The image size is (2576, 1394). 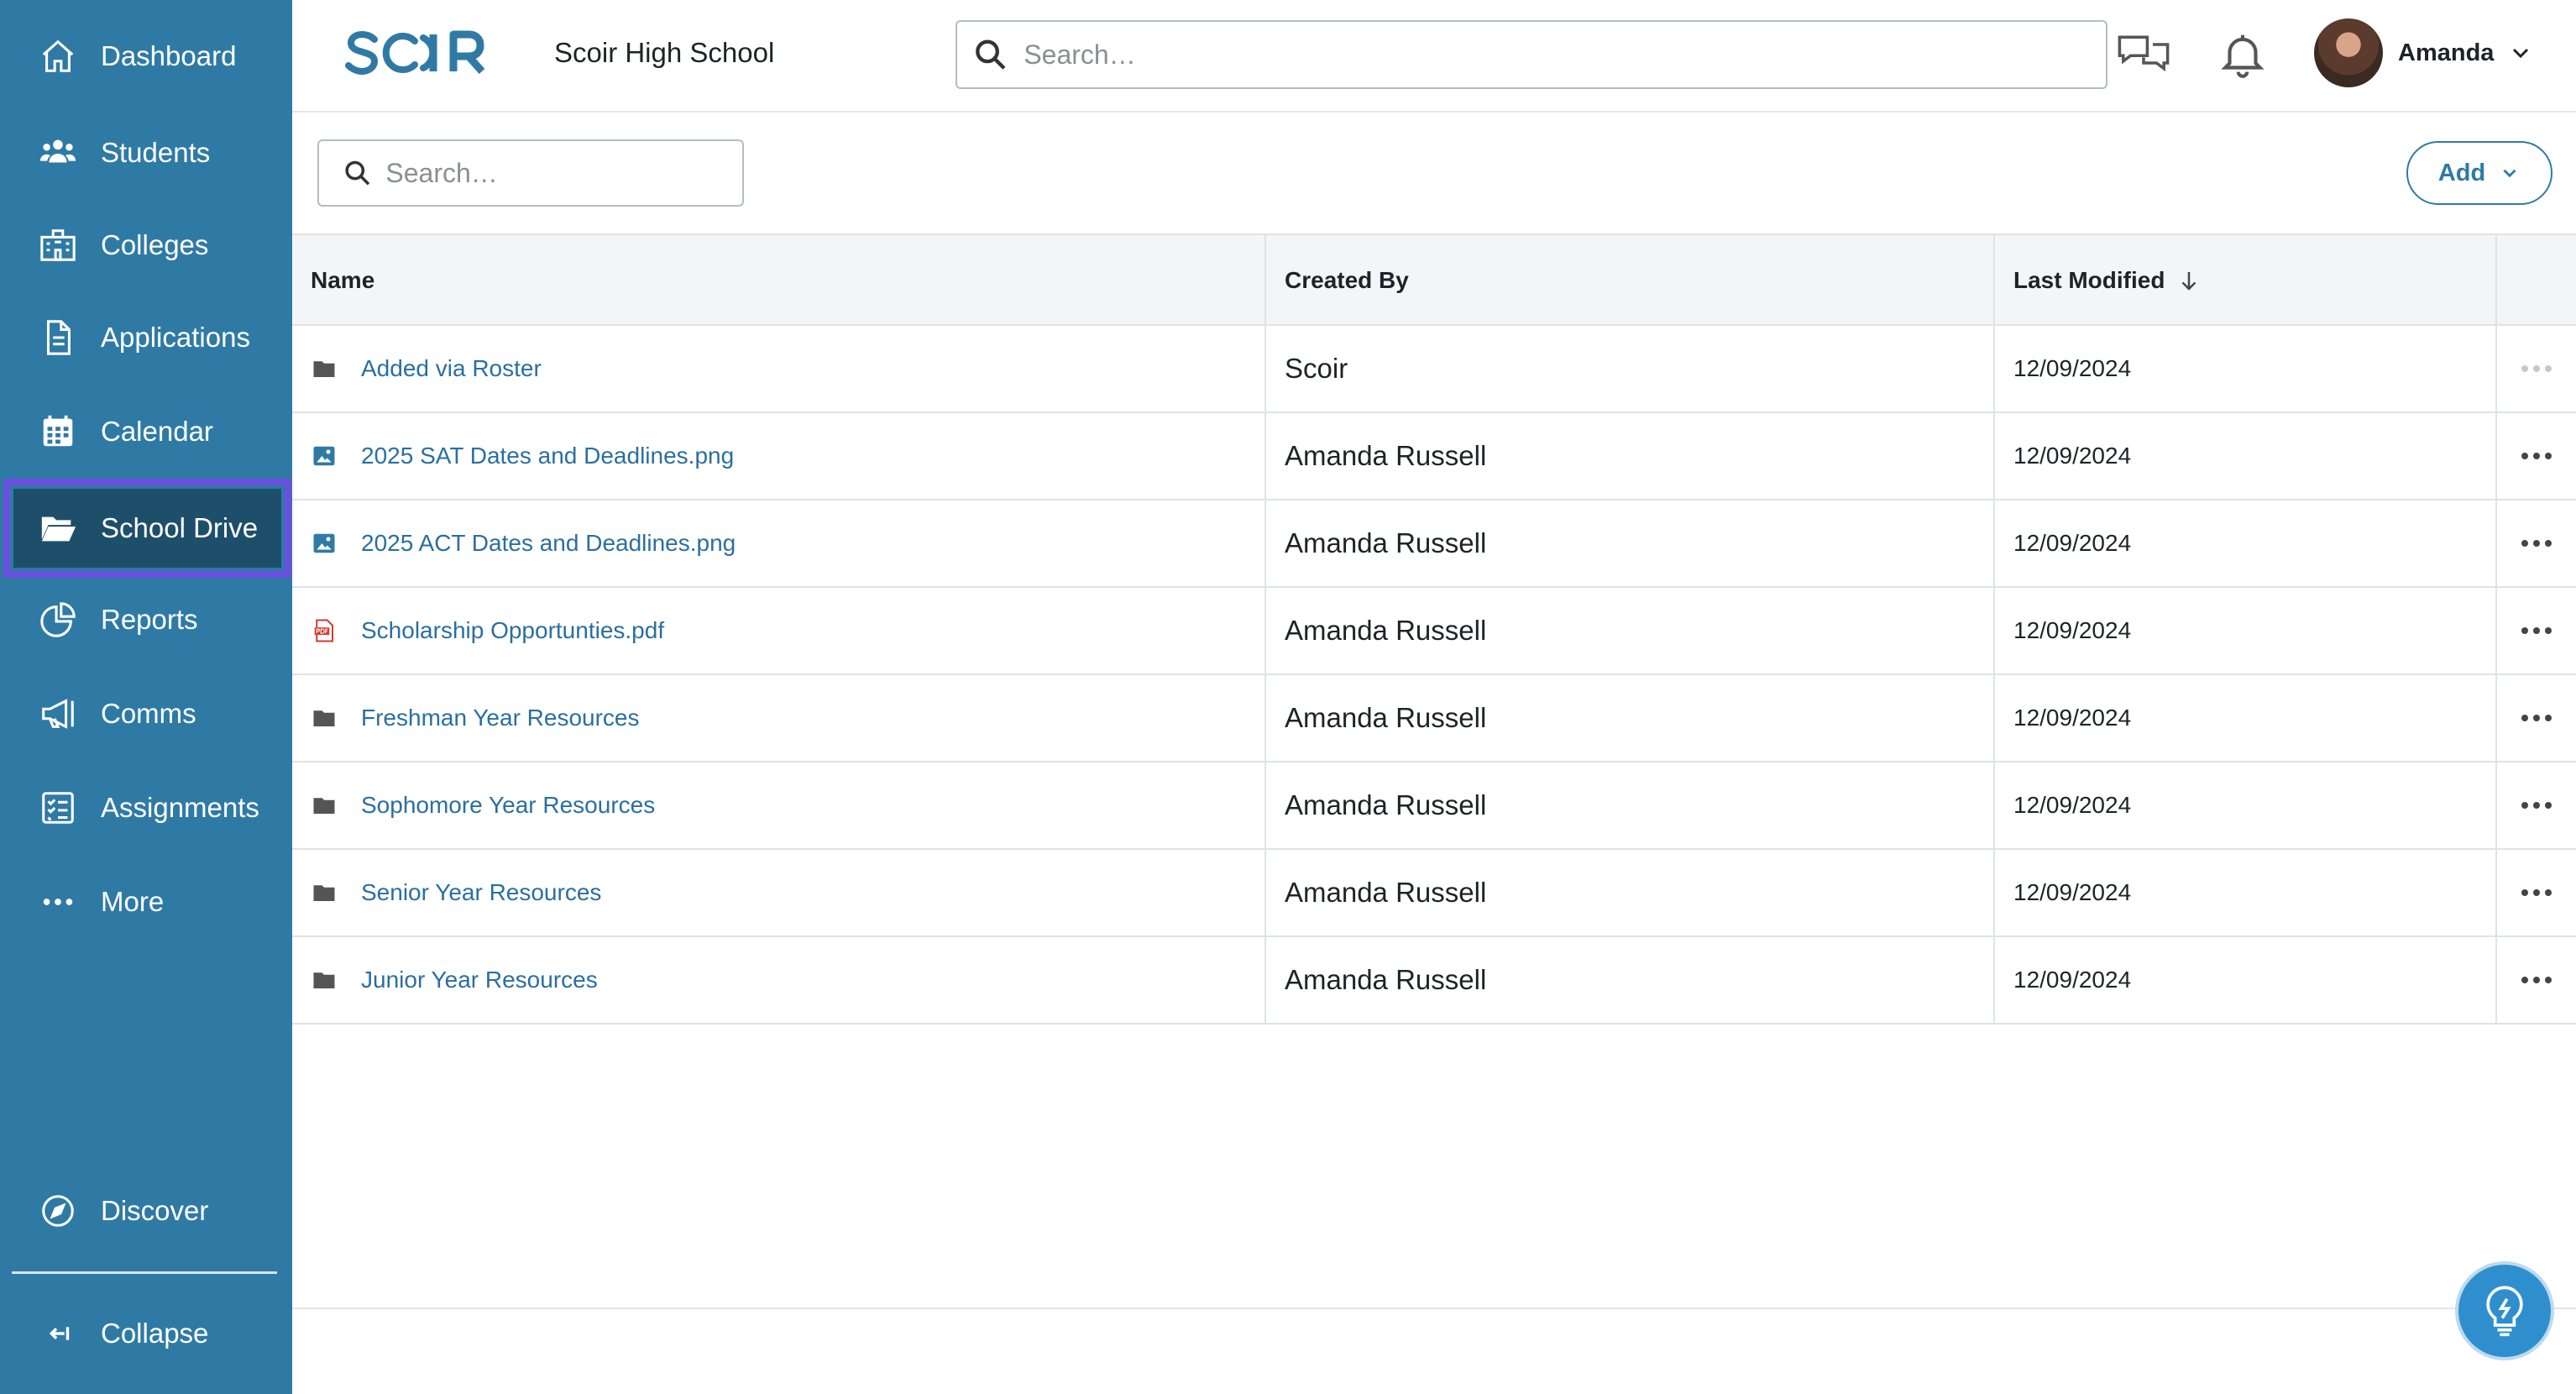 I want to click on column-header-last-modified: Last Modified, so click(x=2246, y=281).